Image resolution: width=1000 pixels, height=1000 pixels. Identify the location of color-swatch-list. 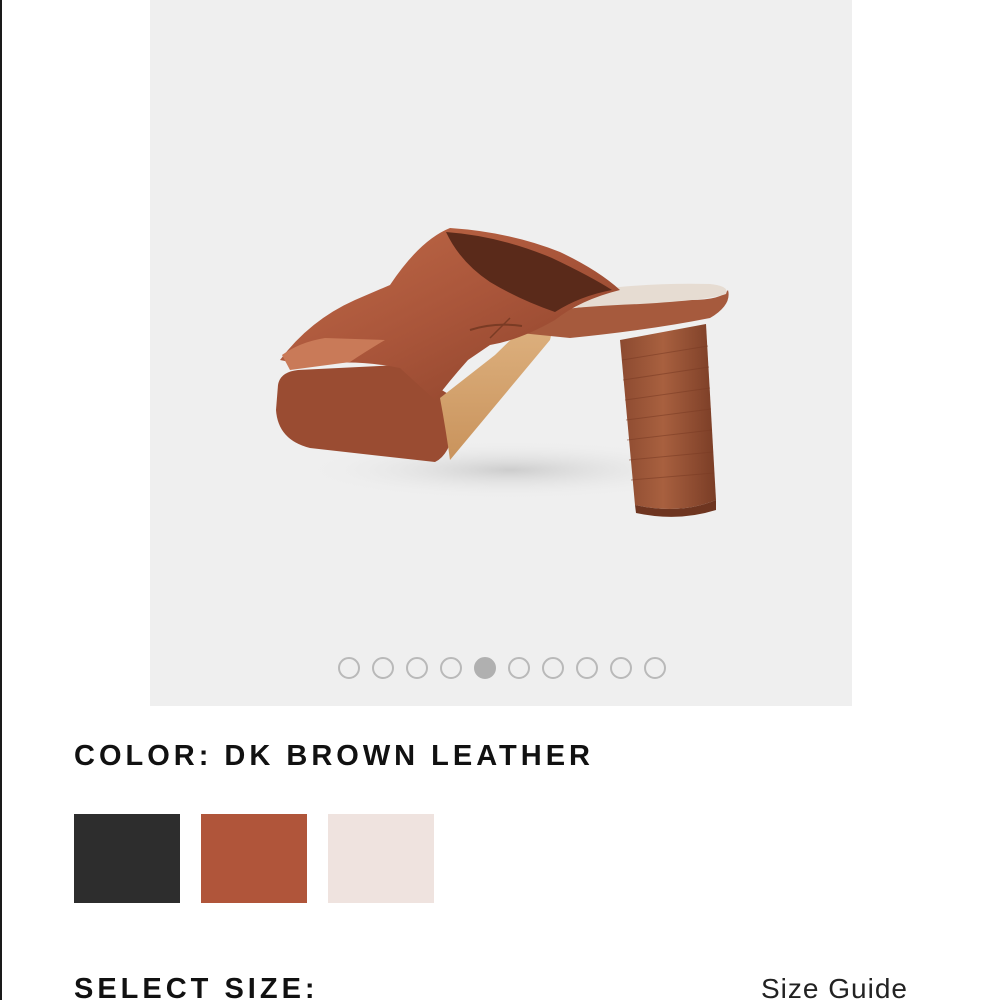
(254, 858).